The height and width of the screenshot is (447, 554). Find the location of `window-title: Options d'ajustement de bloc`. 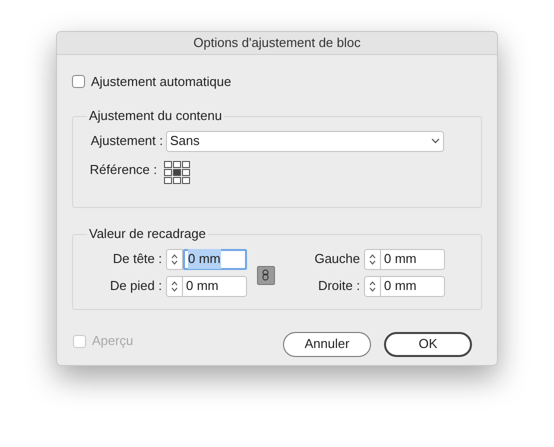

window-title: Options d'ajustement de bloc is located at coordinates (277, 43).